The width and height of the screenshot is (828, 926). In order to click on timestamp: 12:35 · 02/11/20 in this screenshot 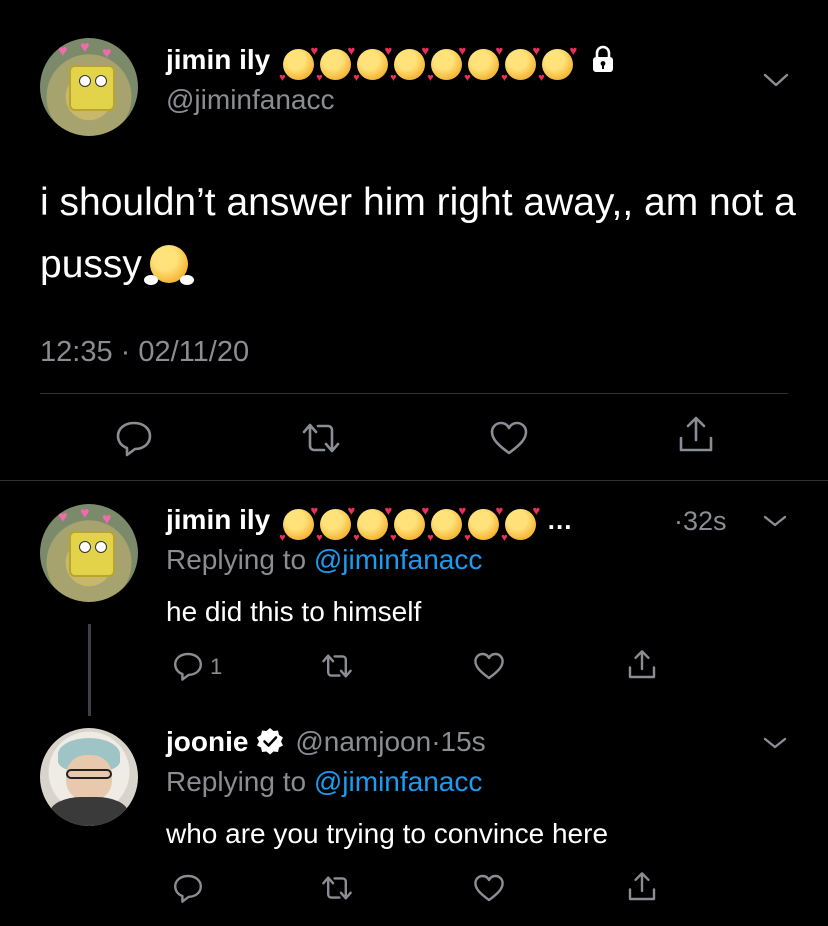, I will do `click(144, 352)`.